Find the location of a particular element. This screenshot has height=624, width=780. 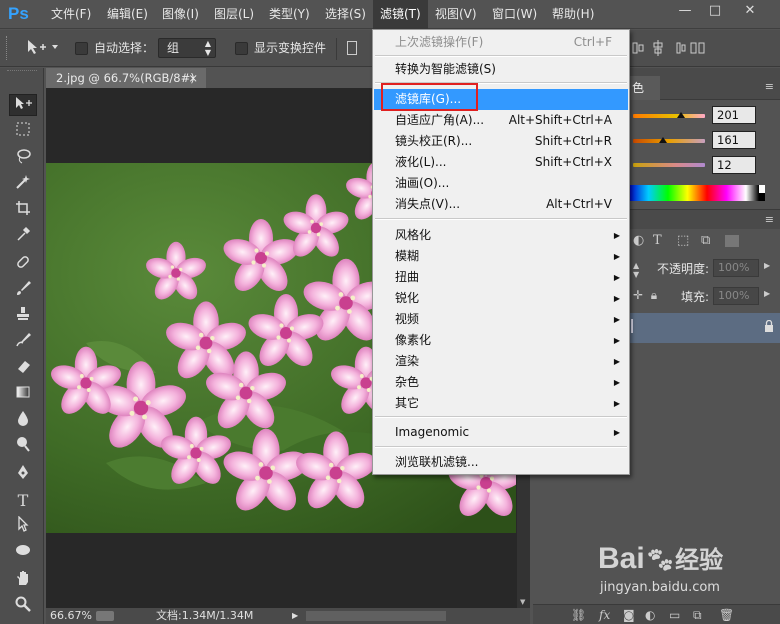

menu-edit: 编辑(E) is located at coordinates (127, 14).